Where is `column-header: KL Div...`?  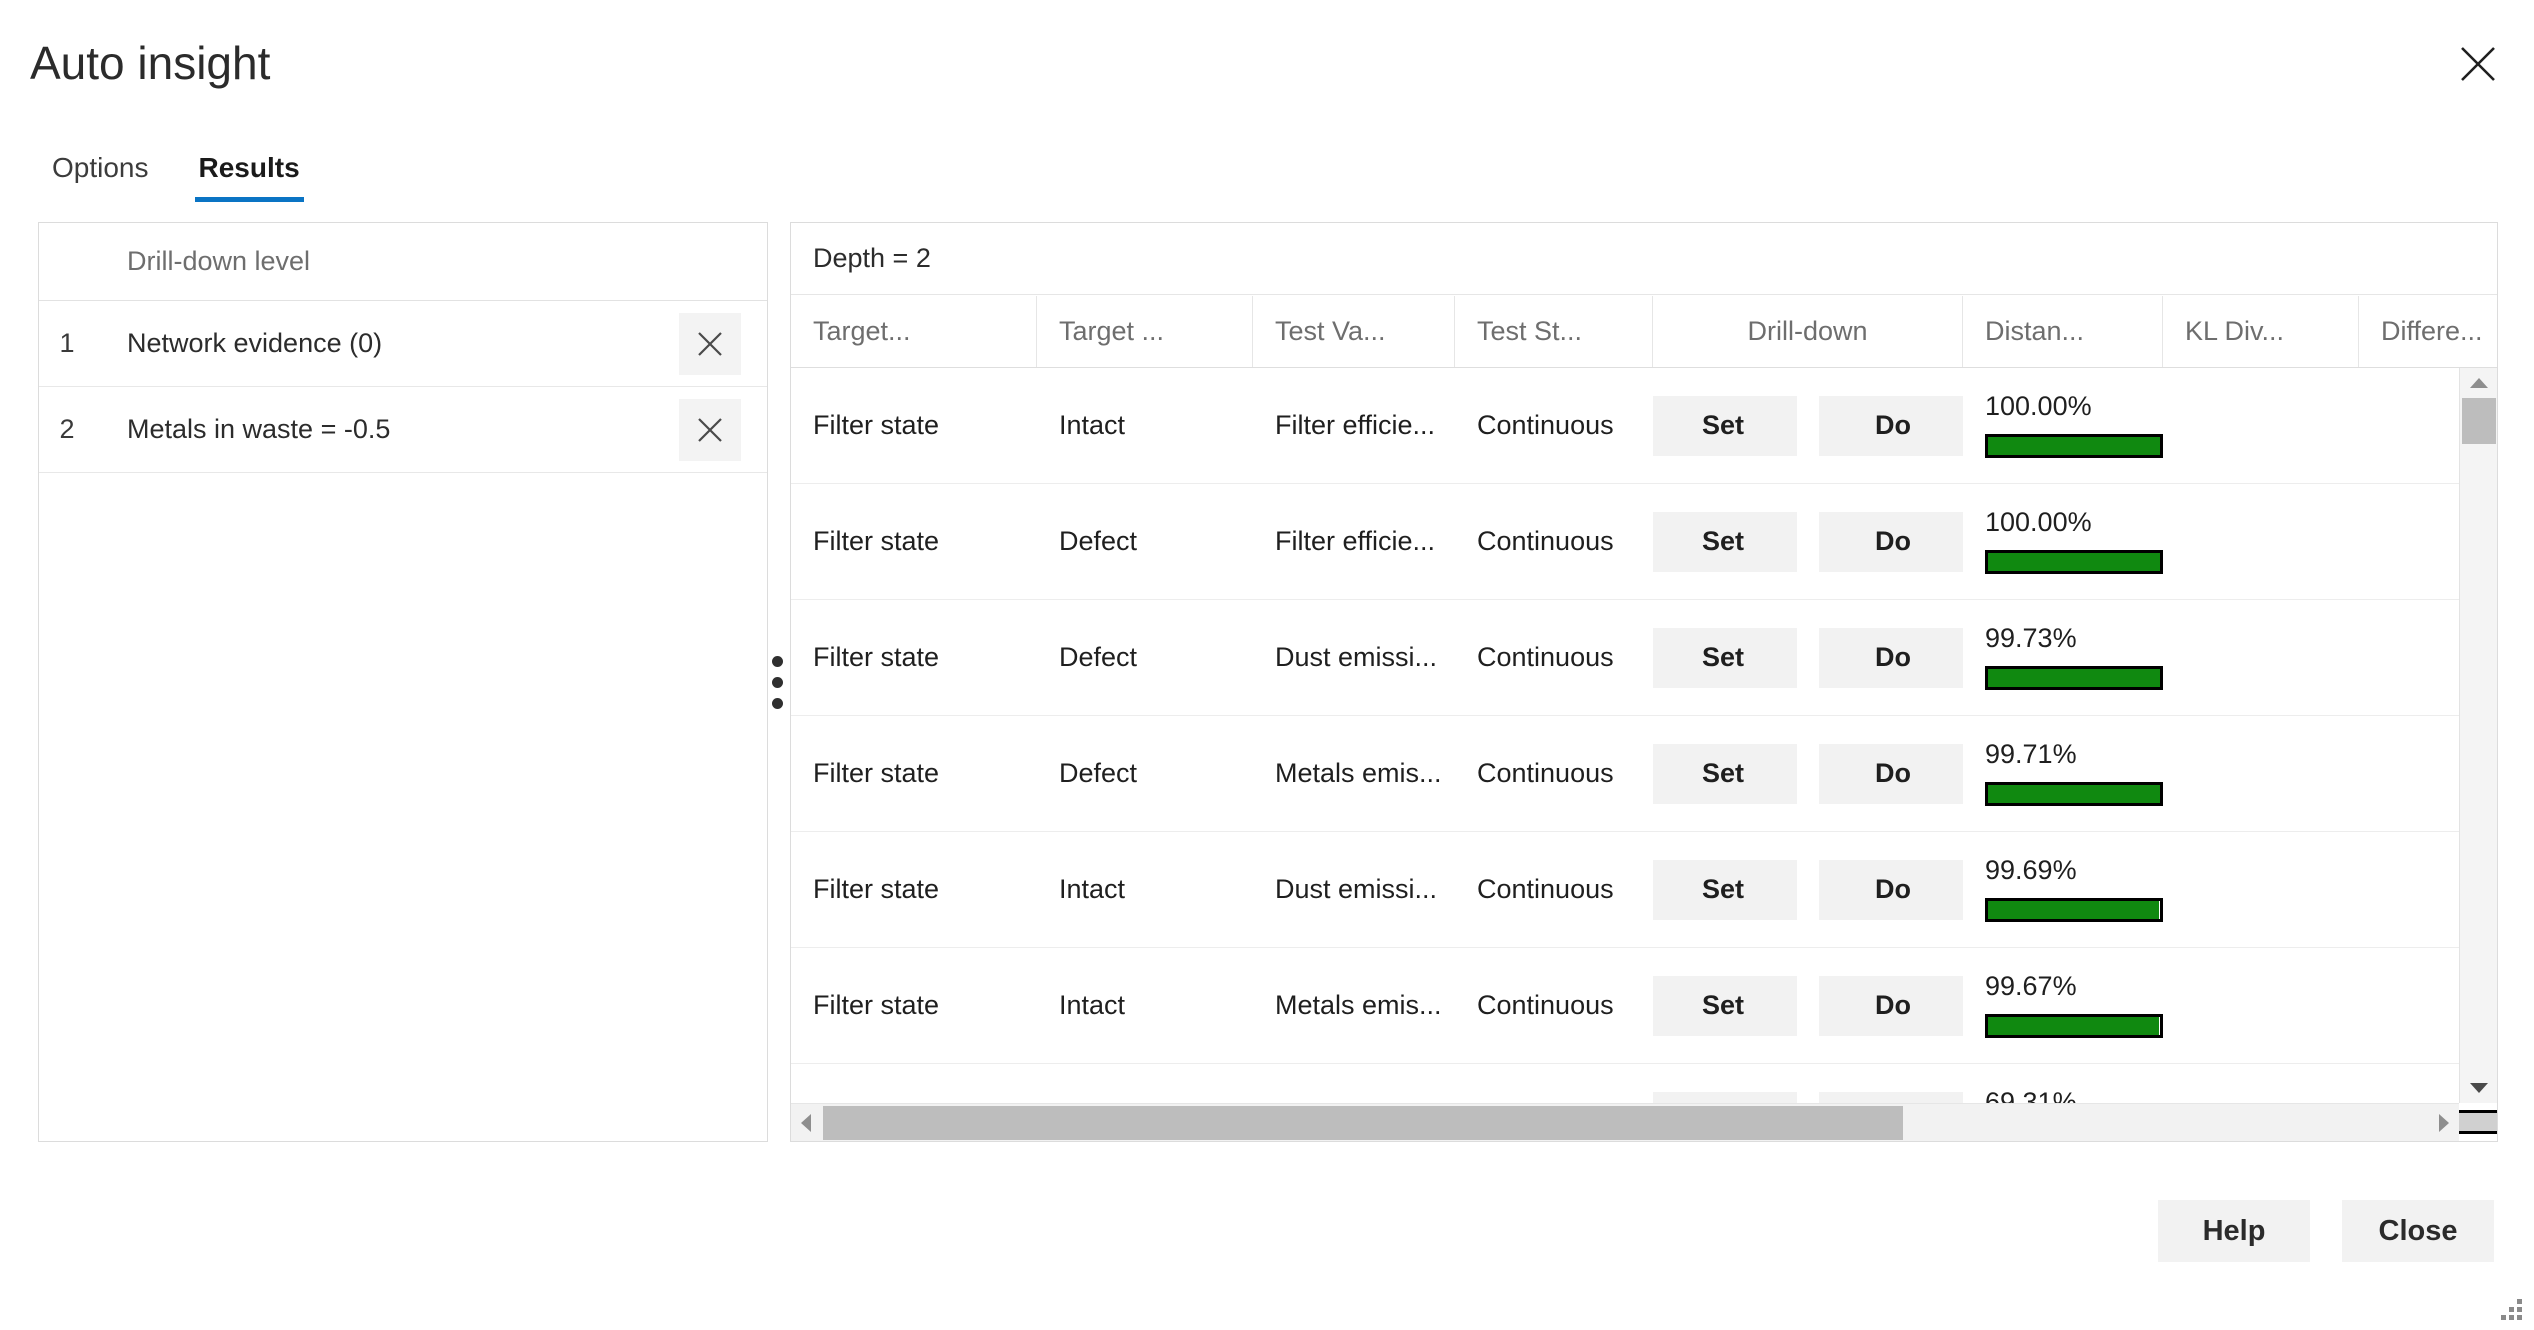 column-header: KL Div... is located at coordinates (2261, 331).